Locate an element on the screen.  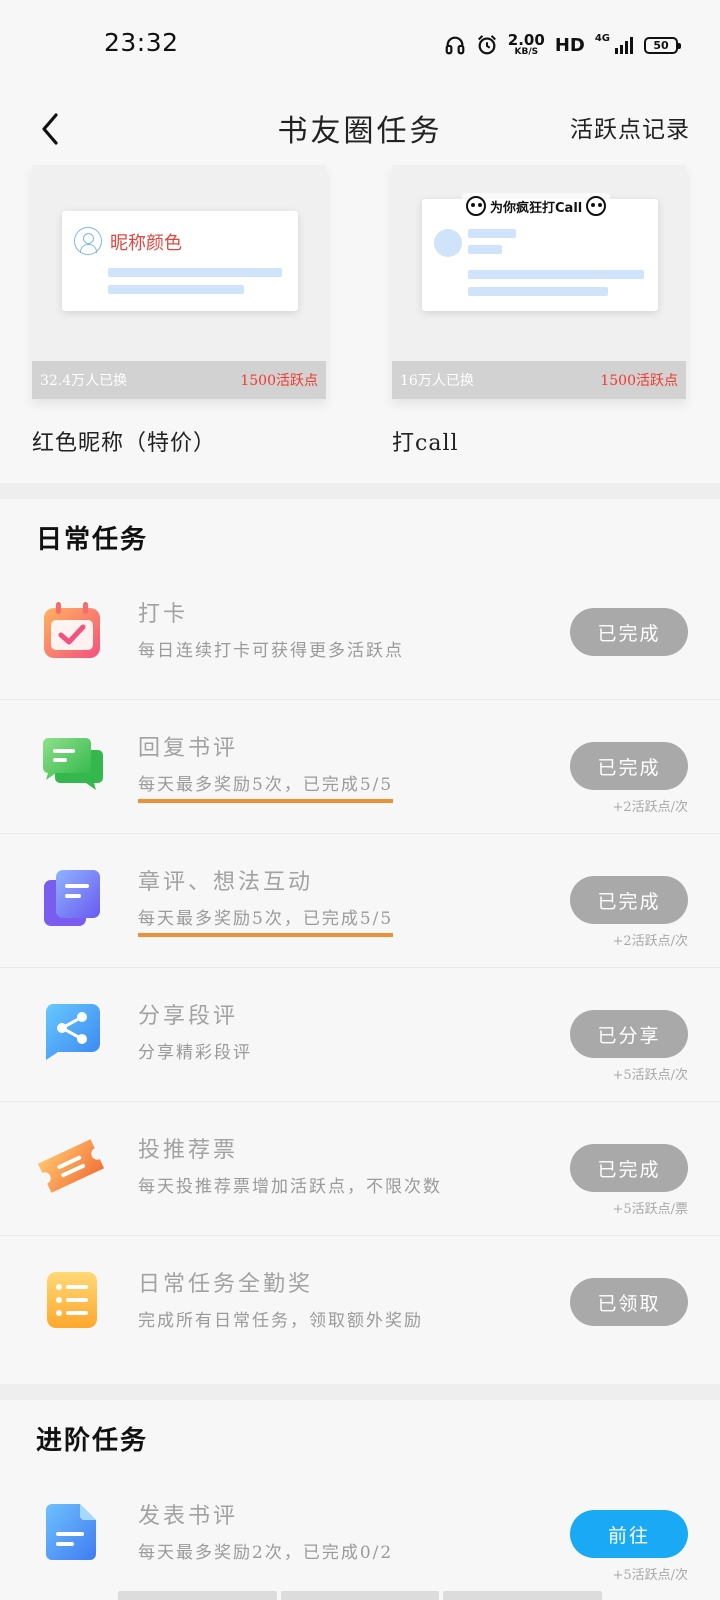
task-title: 日常任务全勤奖 is located at coordinates (226, 1284).